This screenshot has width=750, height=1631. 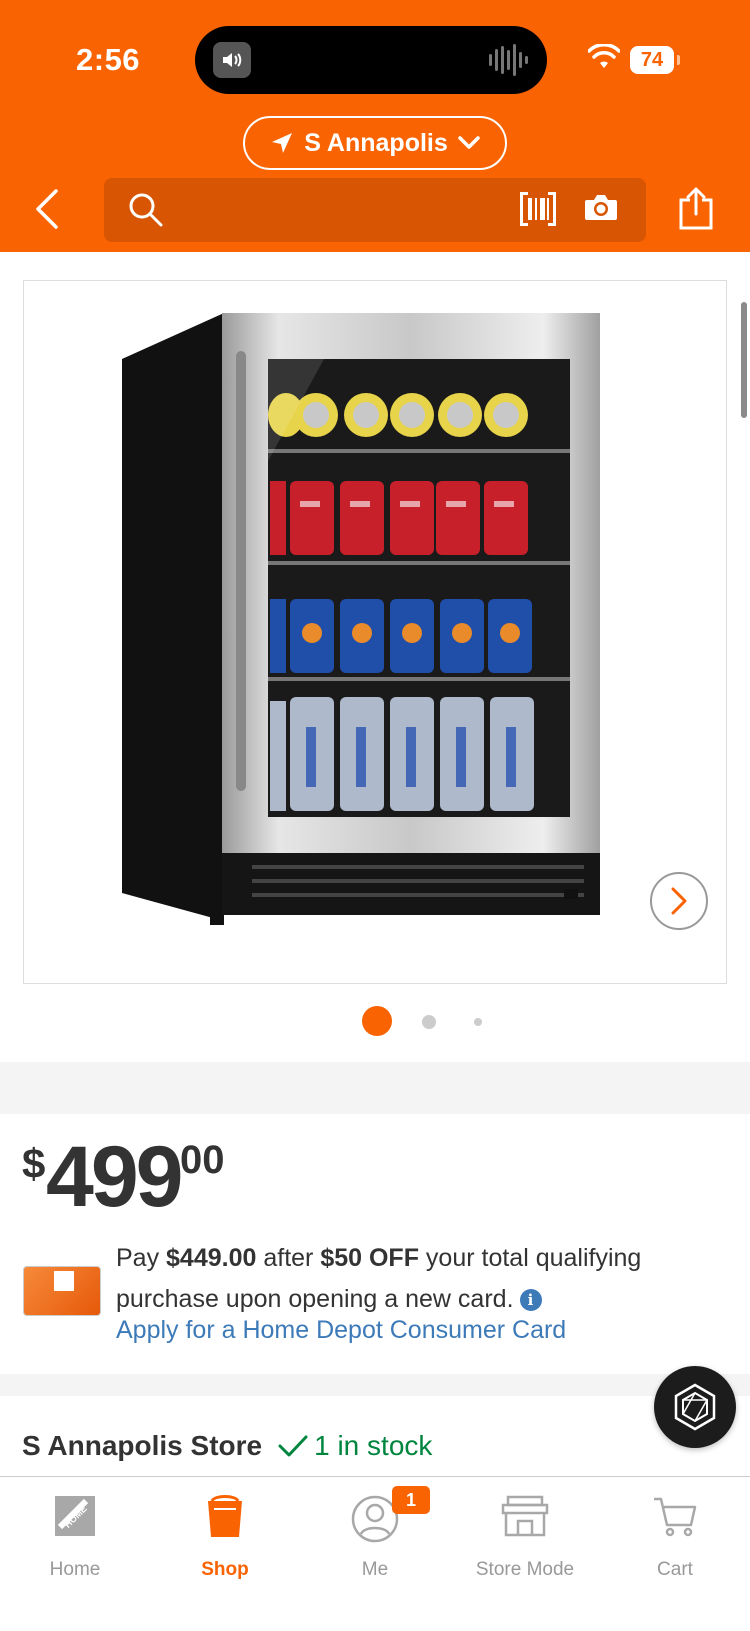 I want to click on tab-me-label: Me, so click(x=375, y=1569).